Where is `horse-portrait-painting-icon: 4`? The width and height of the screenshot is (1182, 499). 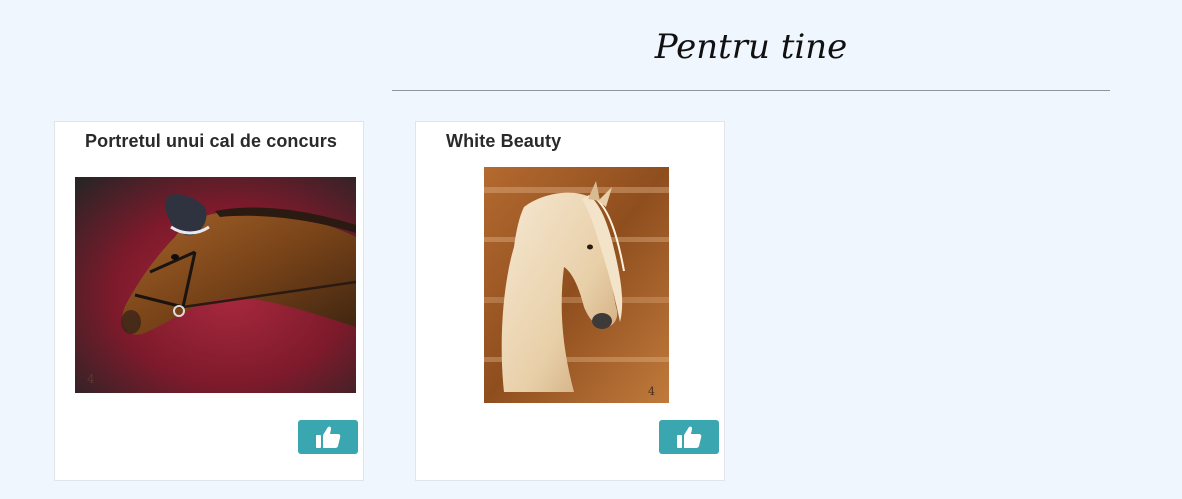 horse-portrait-painting-icon: 4 is located at coordinates (215, 285).